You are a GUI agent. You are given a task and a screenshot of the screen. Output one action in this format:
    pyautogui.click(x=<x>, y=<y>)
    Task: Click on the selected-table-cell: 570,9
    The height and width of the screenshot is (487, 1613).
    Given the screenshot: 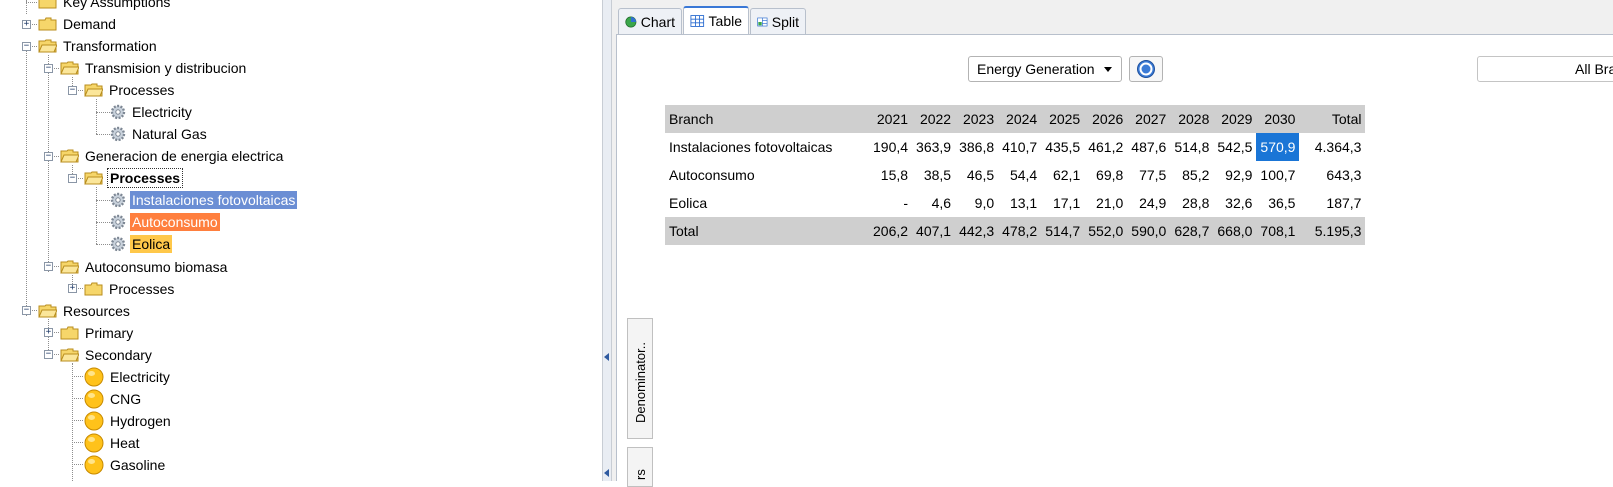 What is the action you would take?
    pyautogui.click(x=1278, y=147)
    